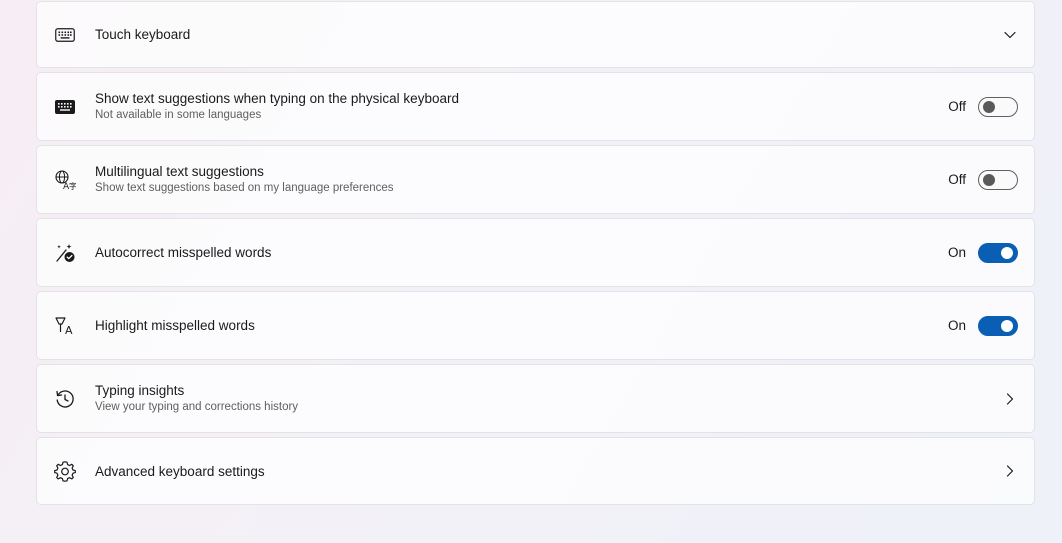  Describe the element at coordinates (69, 330) in the screenshot. I see `svg-text: A` at that location.